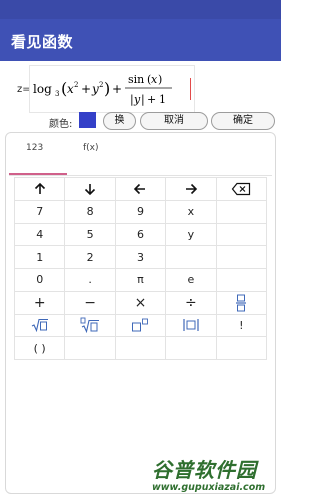 Image resolution: width=320 pixels, height=500 pixels. What do you see at coordinates (91, 148) in the screenshot?
I see `tab-functions: f(x)` at bounding box center [91, 148].